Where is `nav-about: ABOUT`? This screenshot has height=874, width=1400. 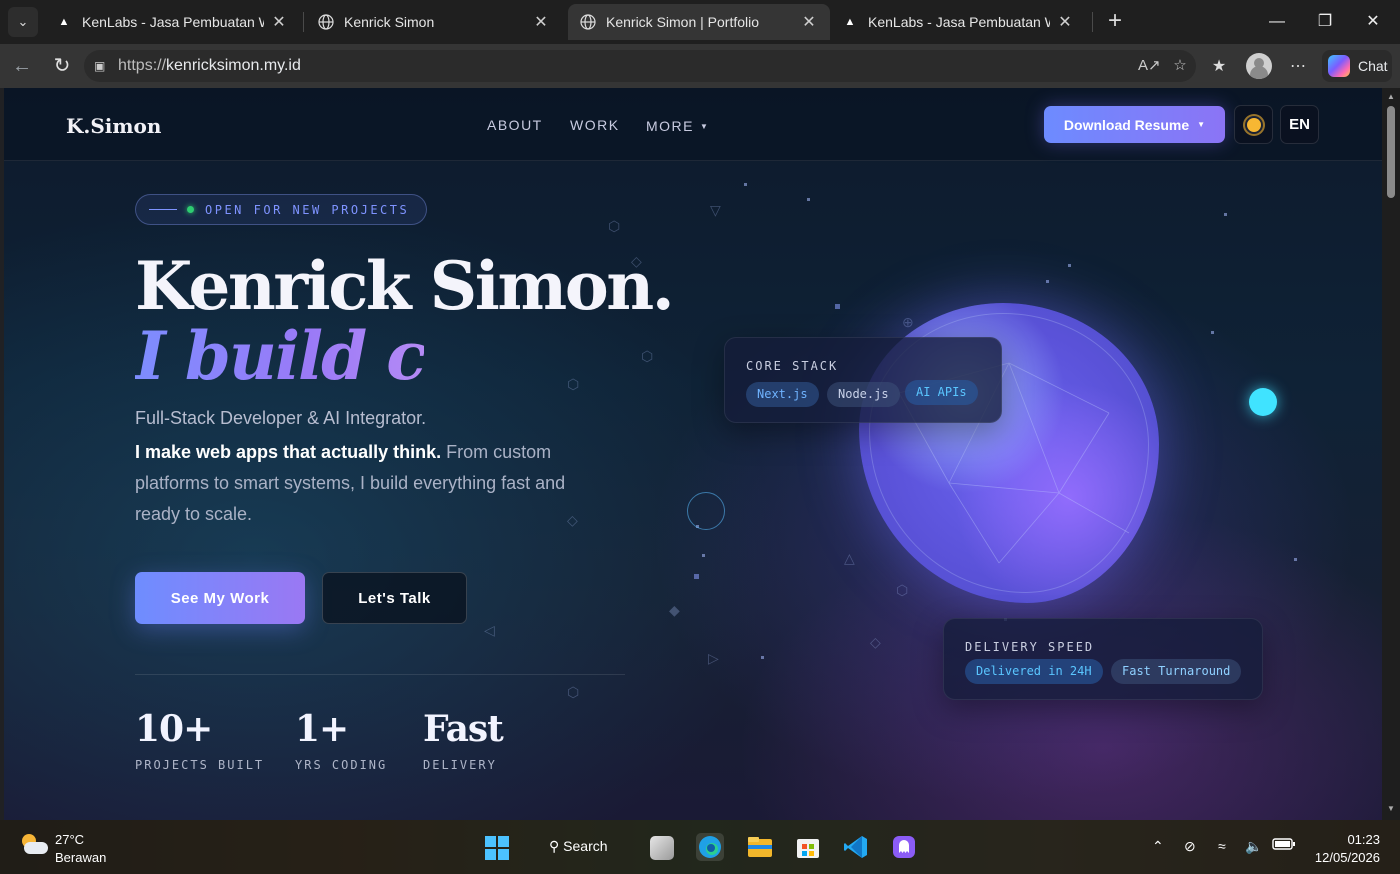
nav-about: ABOUT is located at coordinates (515, 125).